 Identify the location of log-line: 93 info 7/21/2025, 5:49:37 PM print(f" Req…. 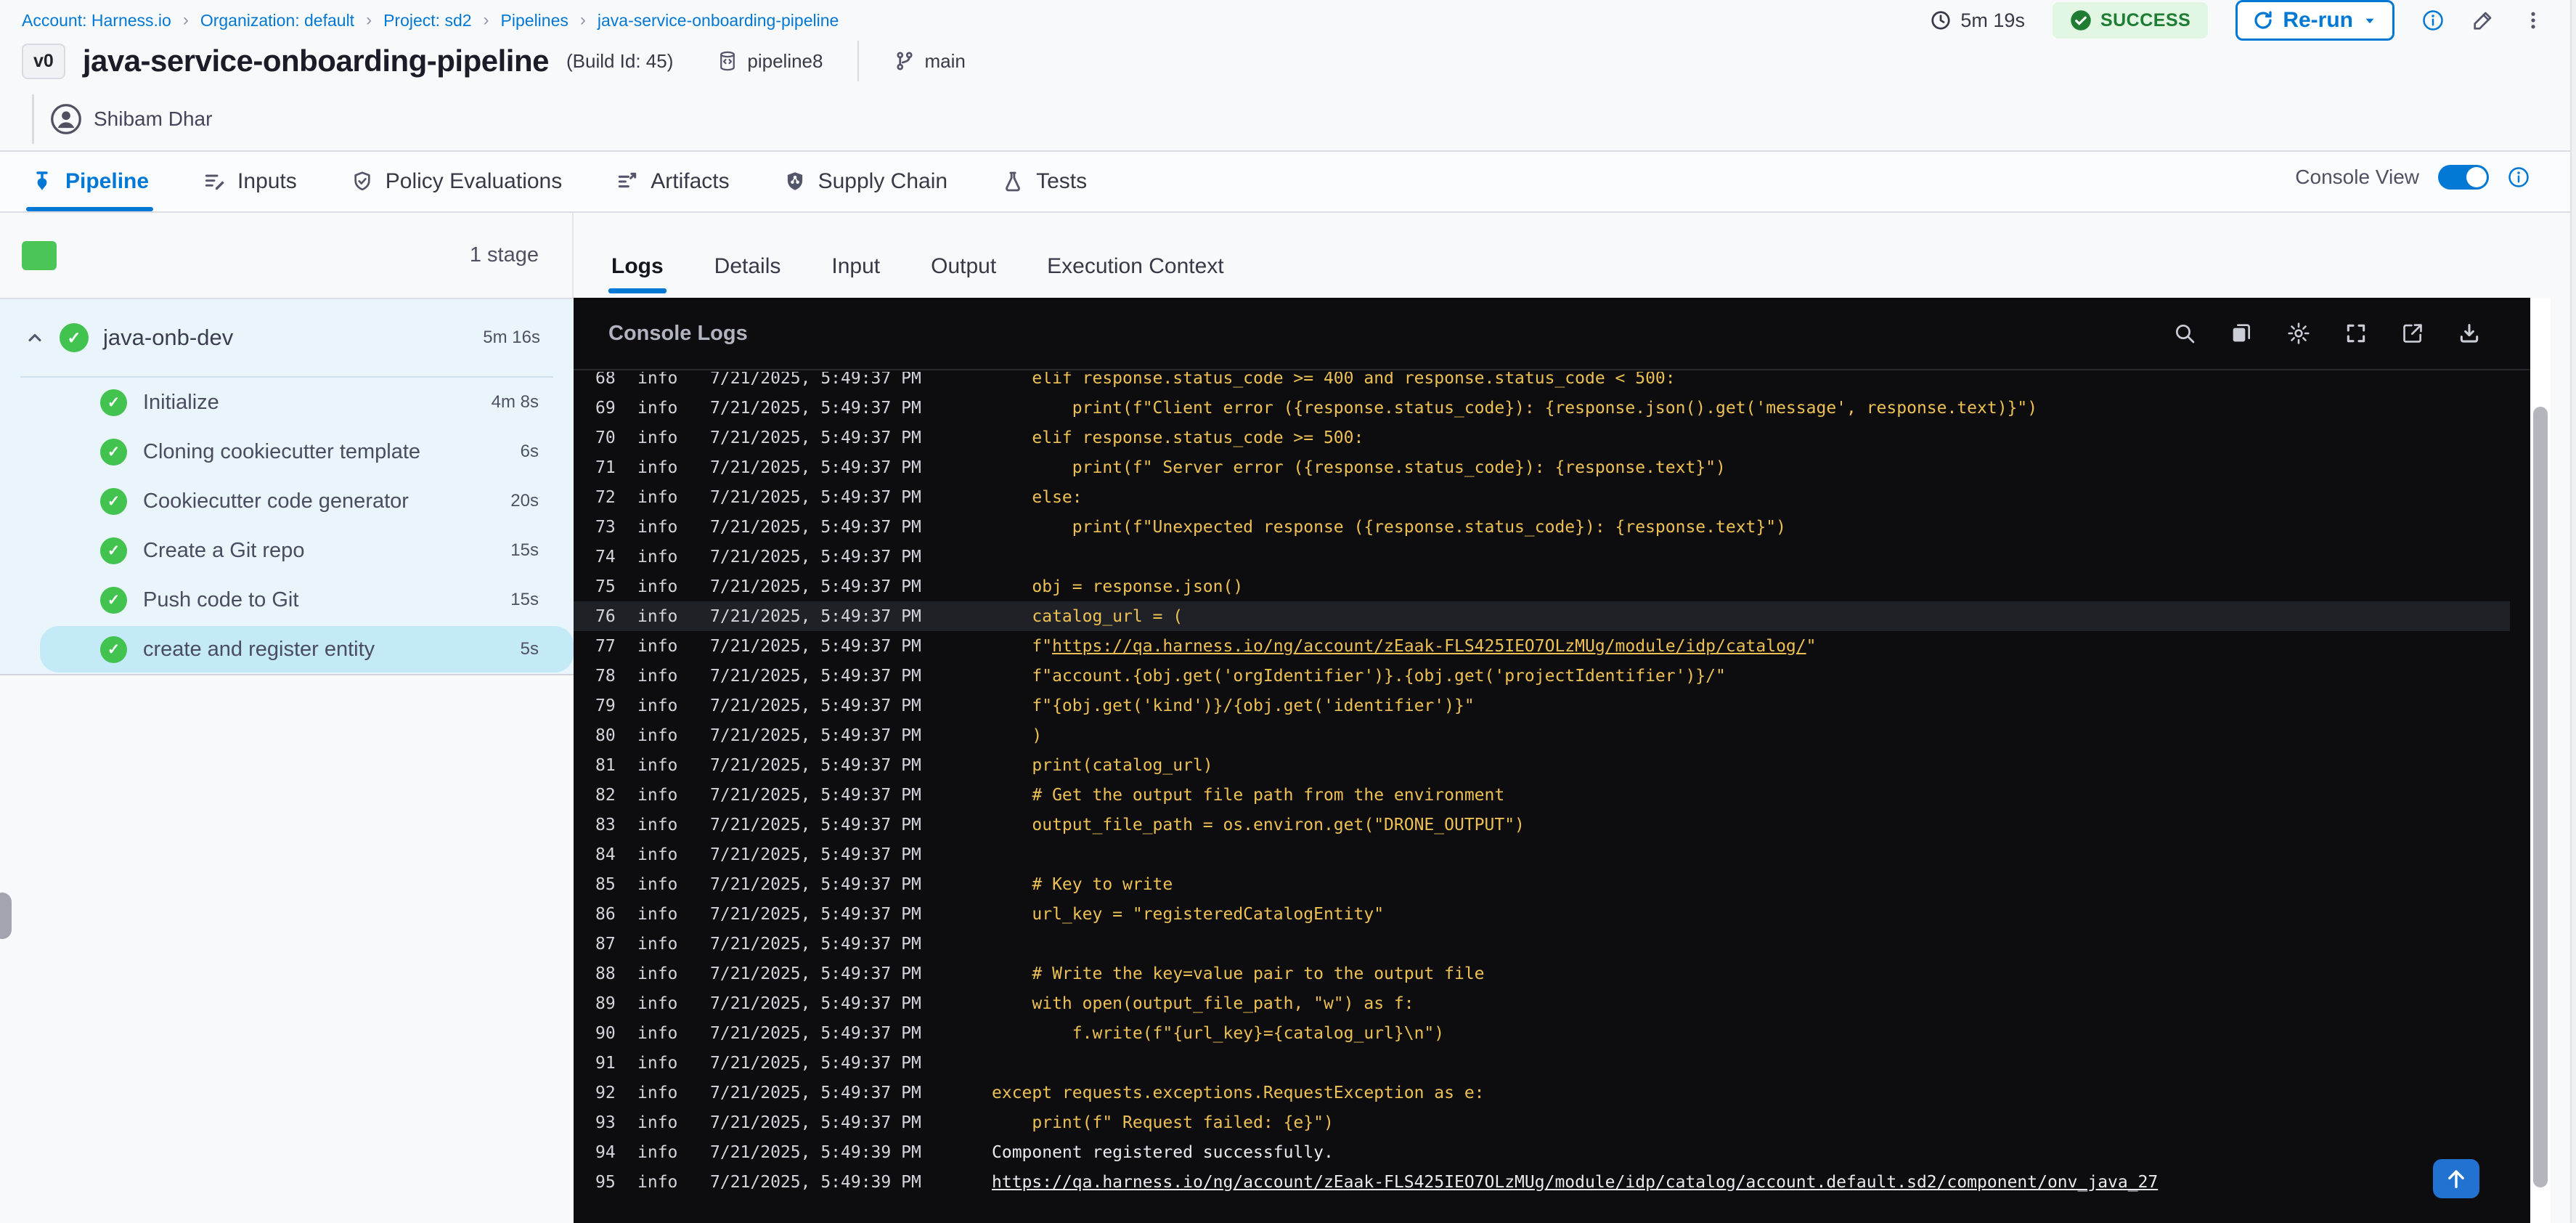
(1542, 1122).